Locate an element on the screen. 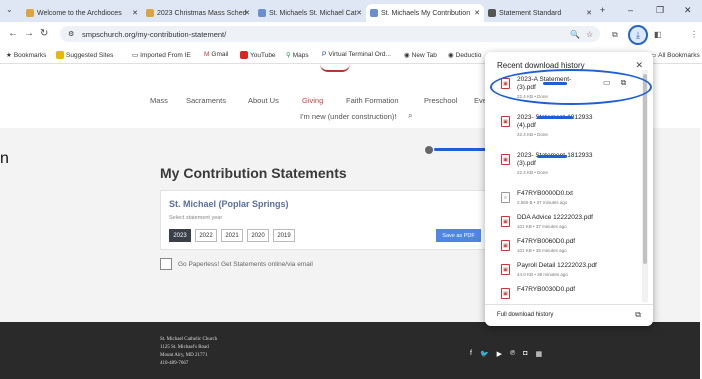 This screenshot has height=379, width=702. tab-1: Welcome to the Archdioces ✕ is located at coordinates (82, 13).